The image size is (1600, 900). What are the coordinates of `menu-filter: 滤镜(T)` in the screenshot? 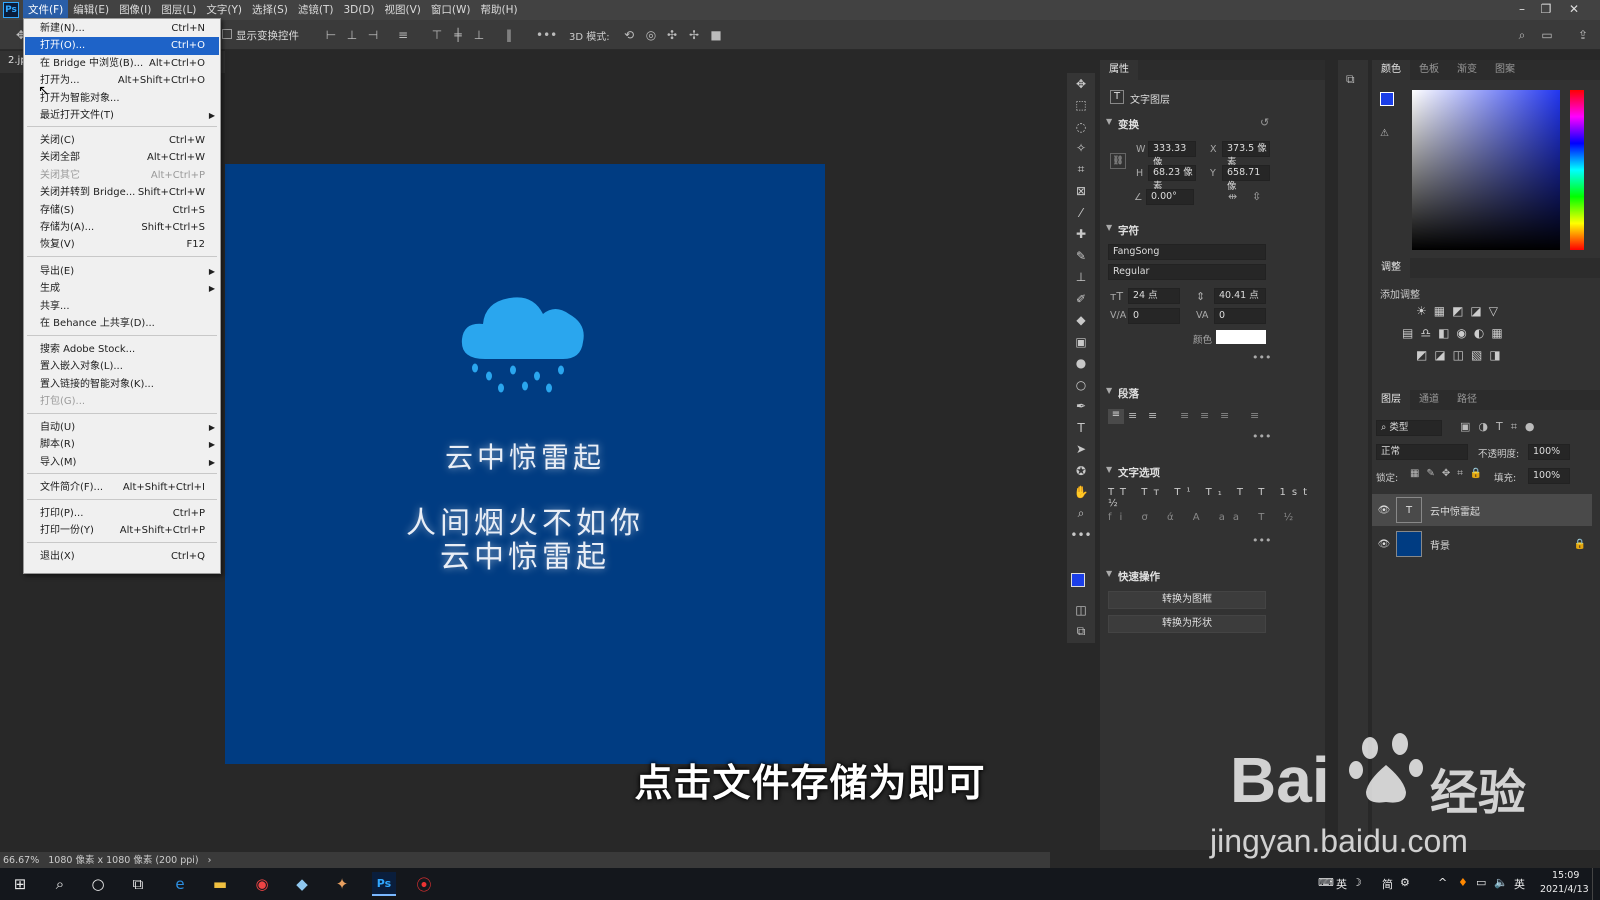 It's located at (316, 10).